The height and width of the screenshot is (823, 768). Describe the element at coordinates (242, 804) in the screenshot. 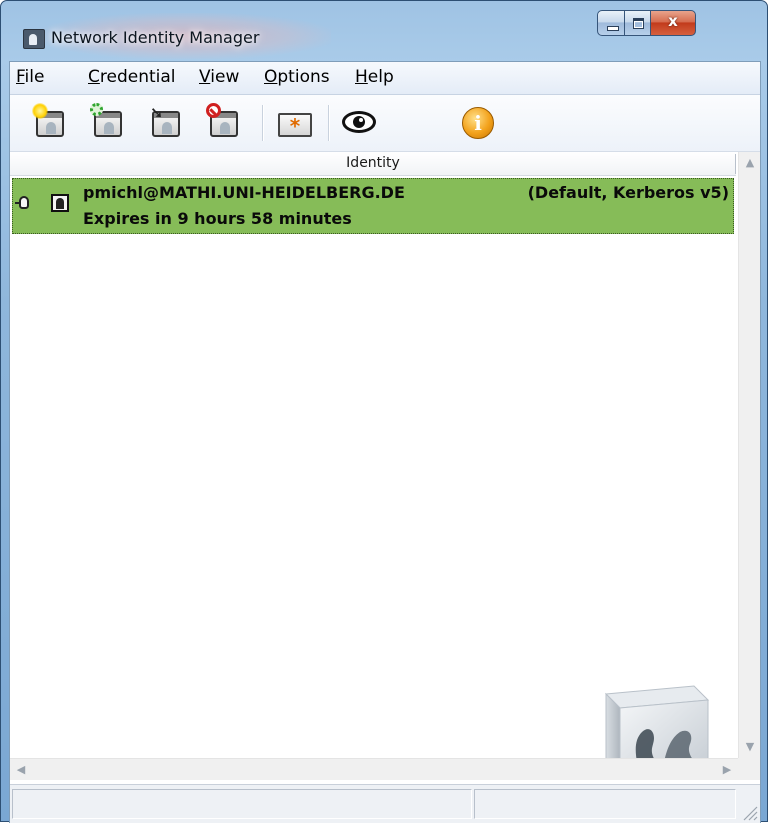

I see `status-pane-main` at that location.